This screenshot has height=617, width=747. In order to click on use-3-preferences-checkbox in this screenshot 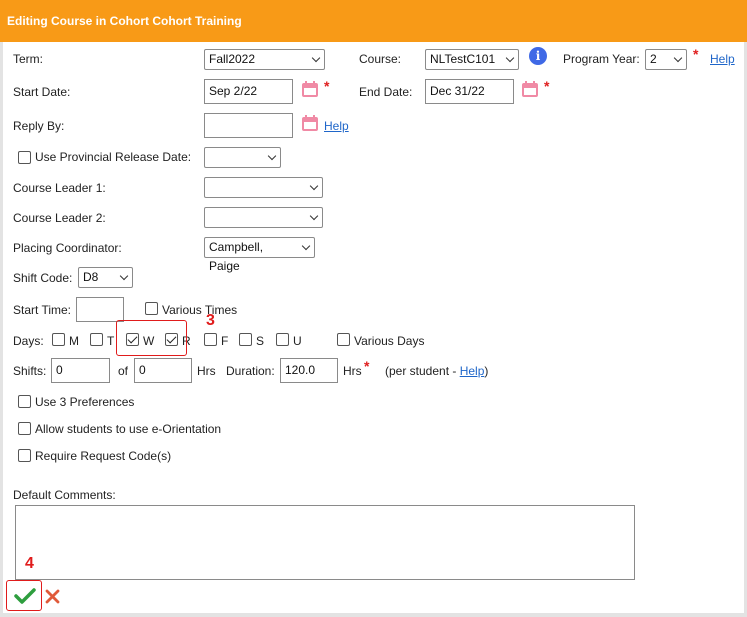, I will do `click(24, 401)`.